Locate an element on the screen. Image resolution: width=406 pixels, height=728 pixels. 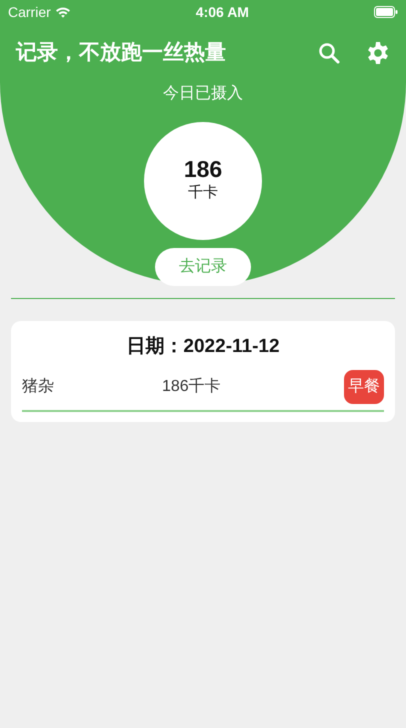
calorie-value: 186 is located at coordinates (203, 169).